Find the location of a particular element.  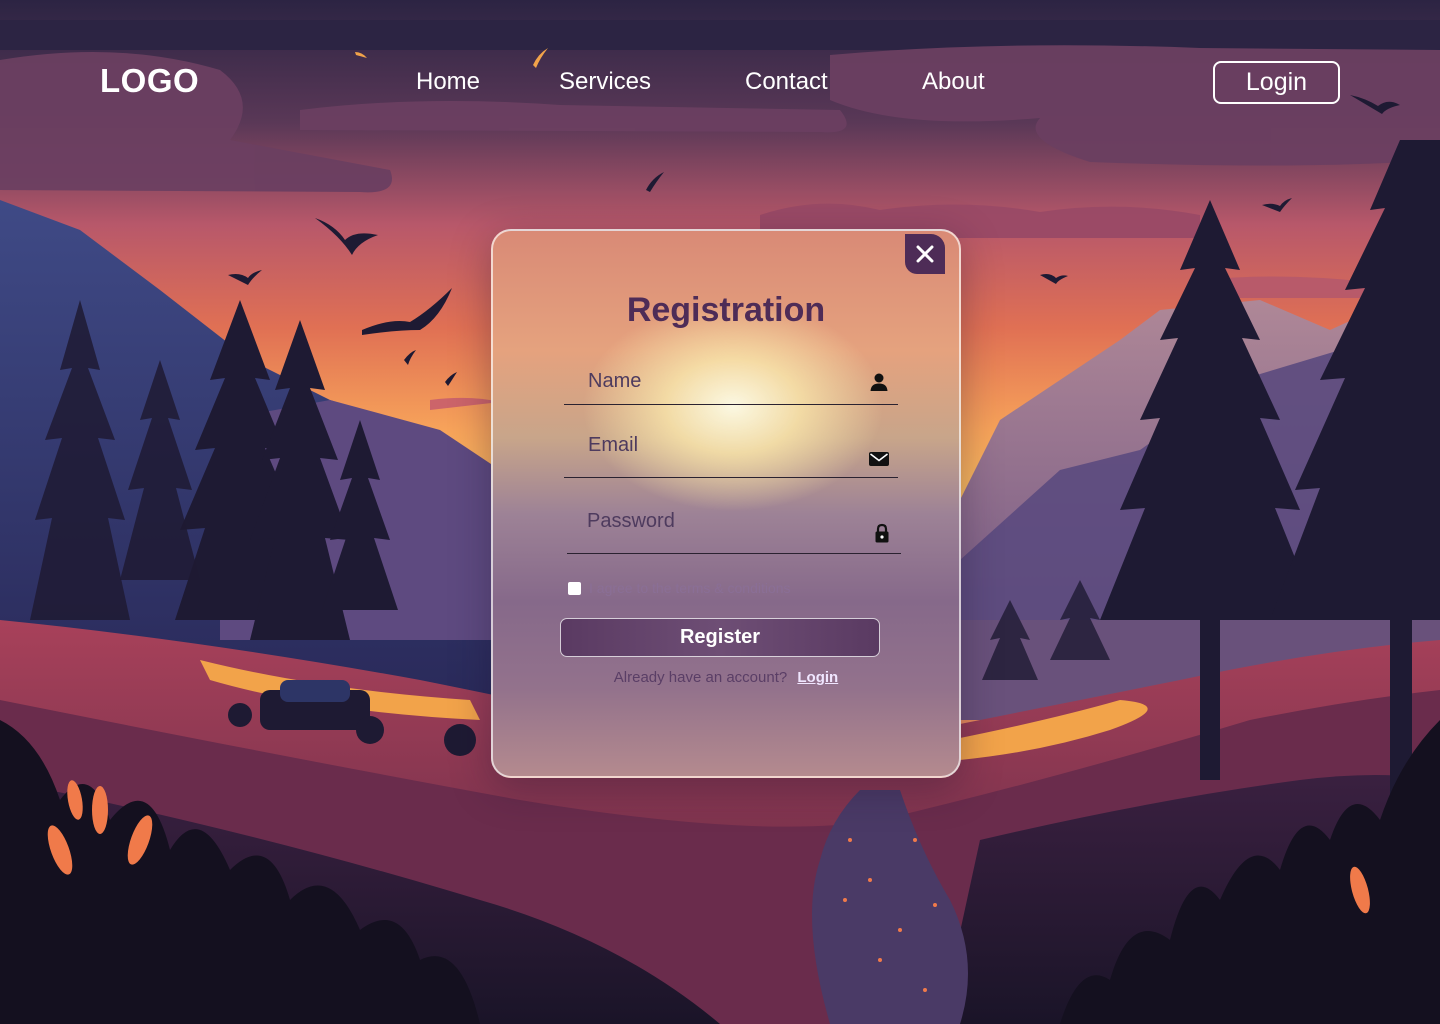

lock-icon is located at coordinates (882, 533).